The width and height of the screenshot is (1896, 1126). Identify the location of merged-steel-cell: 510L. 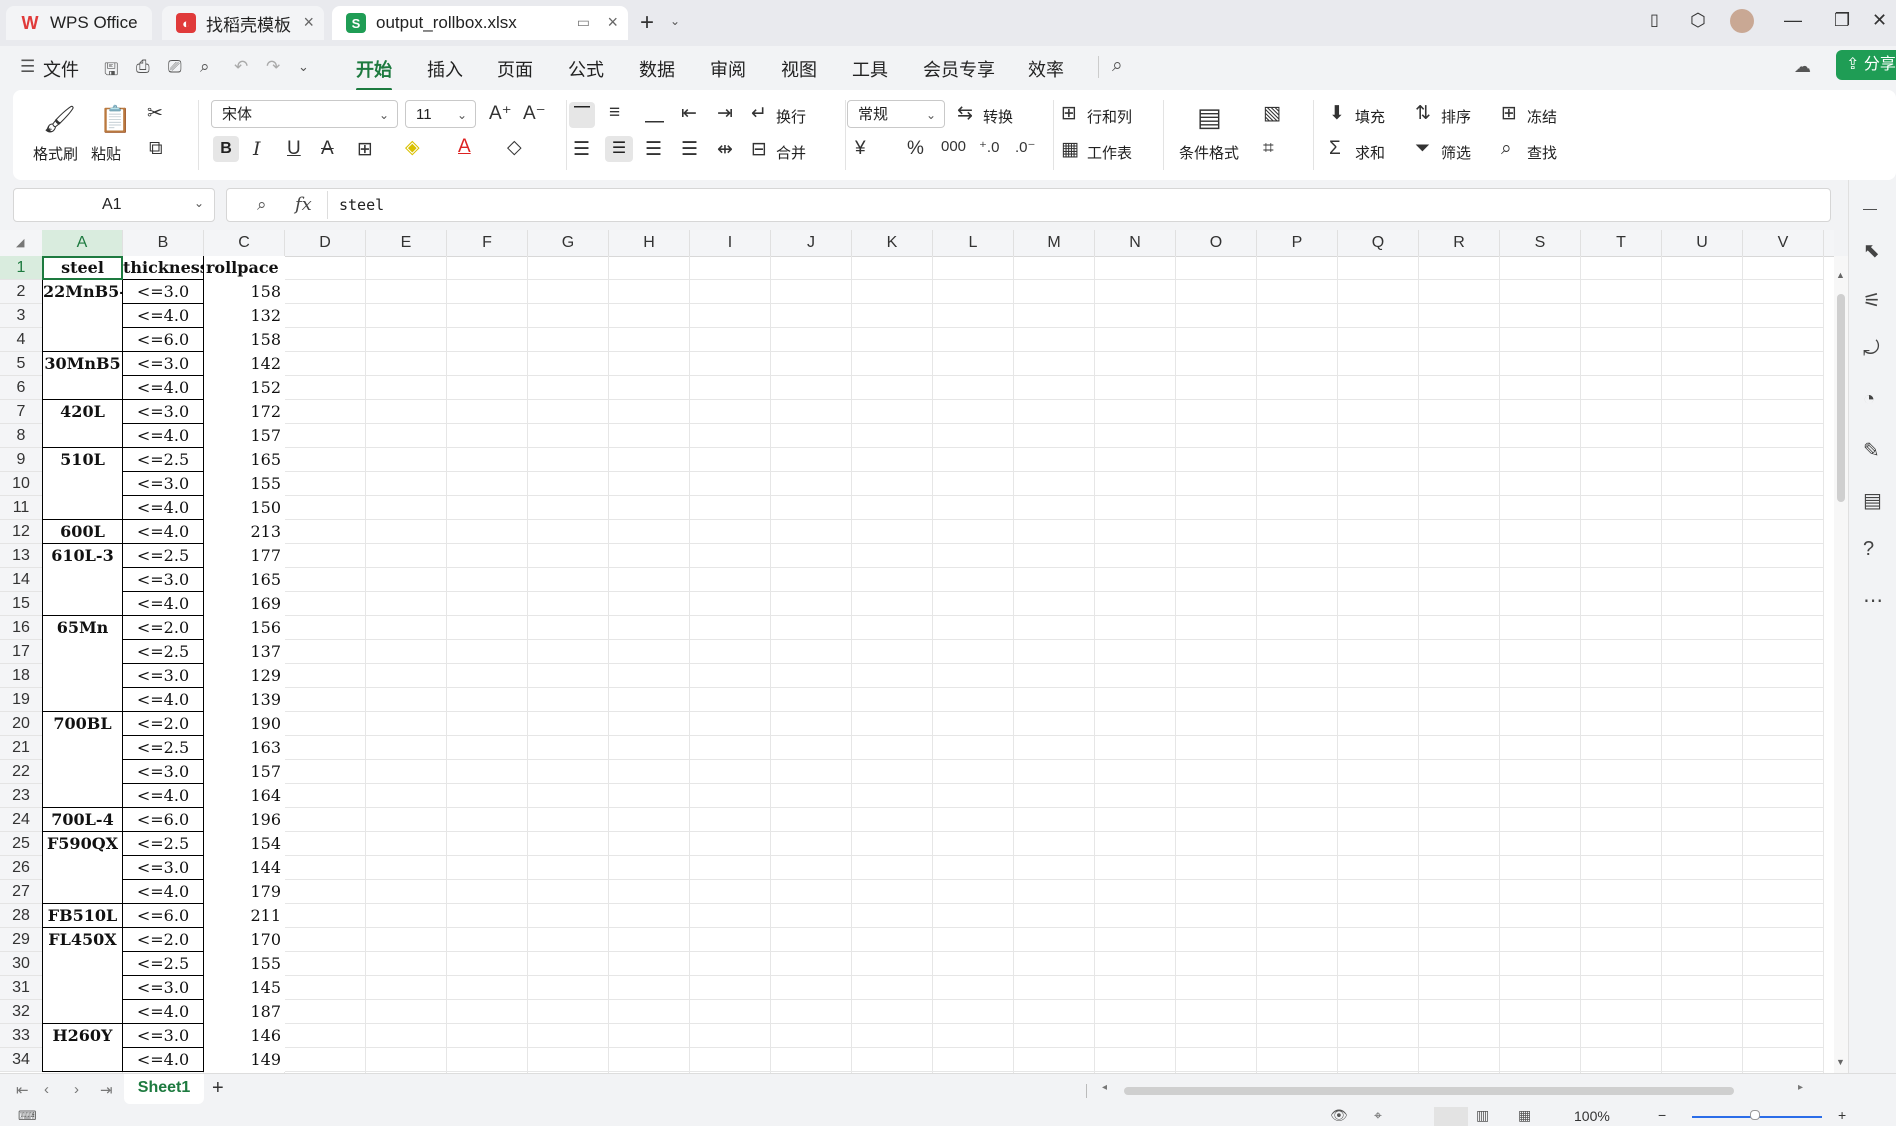
(82, 484).